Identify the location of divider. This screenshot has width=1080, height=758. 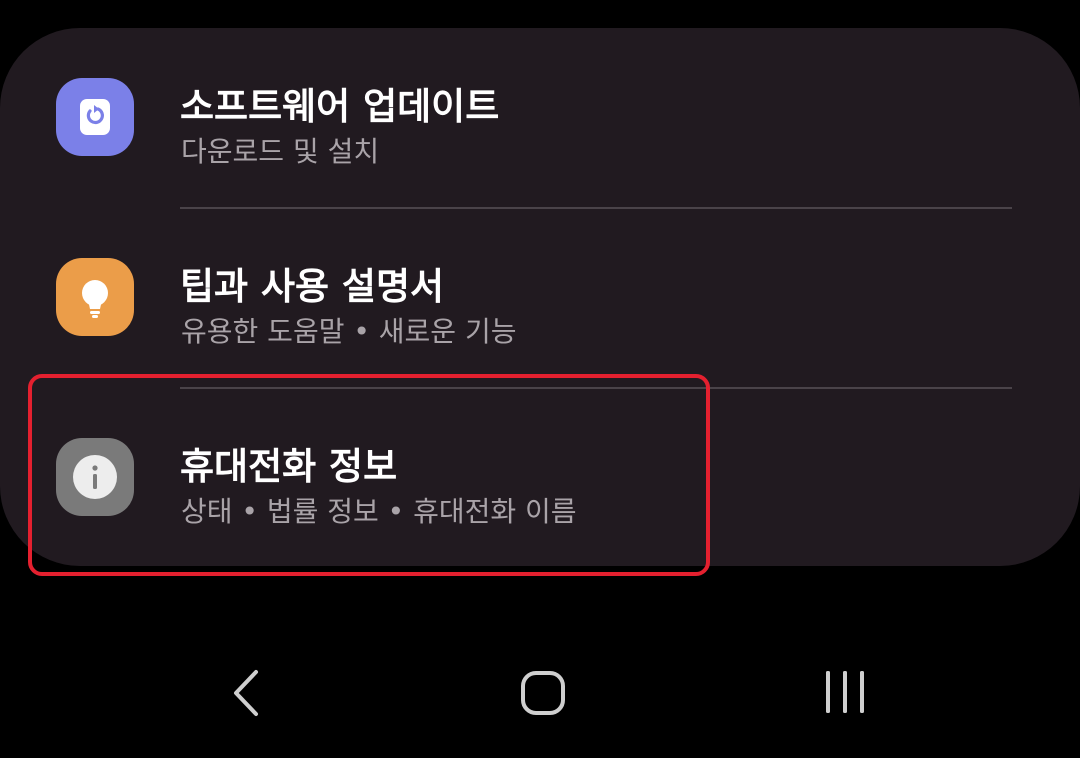
(596, 208).